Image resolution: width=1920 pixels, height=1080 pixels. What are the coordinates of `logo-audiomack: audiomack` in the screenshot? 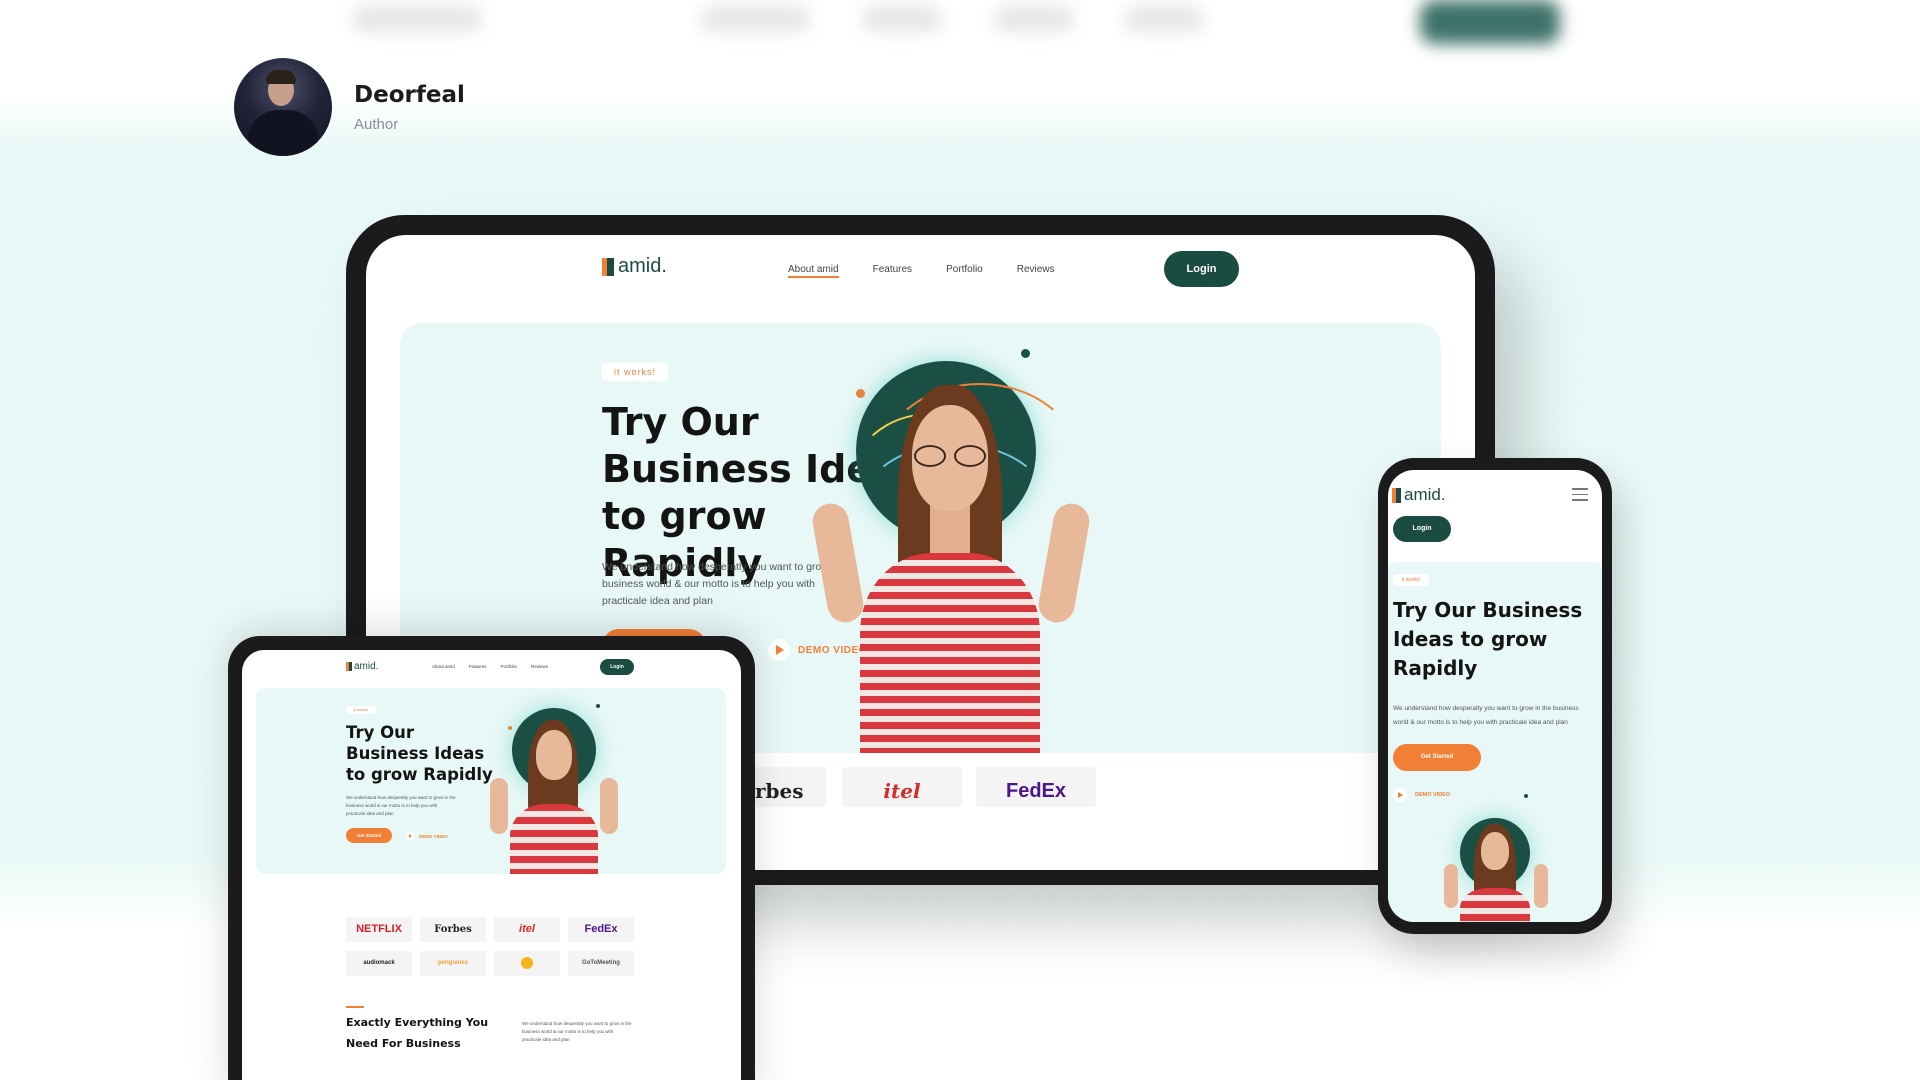 It's located at (379, 963).